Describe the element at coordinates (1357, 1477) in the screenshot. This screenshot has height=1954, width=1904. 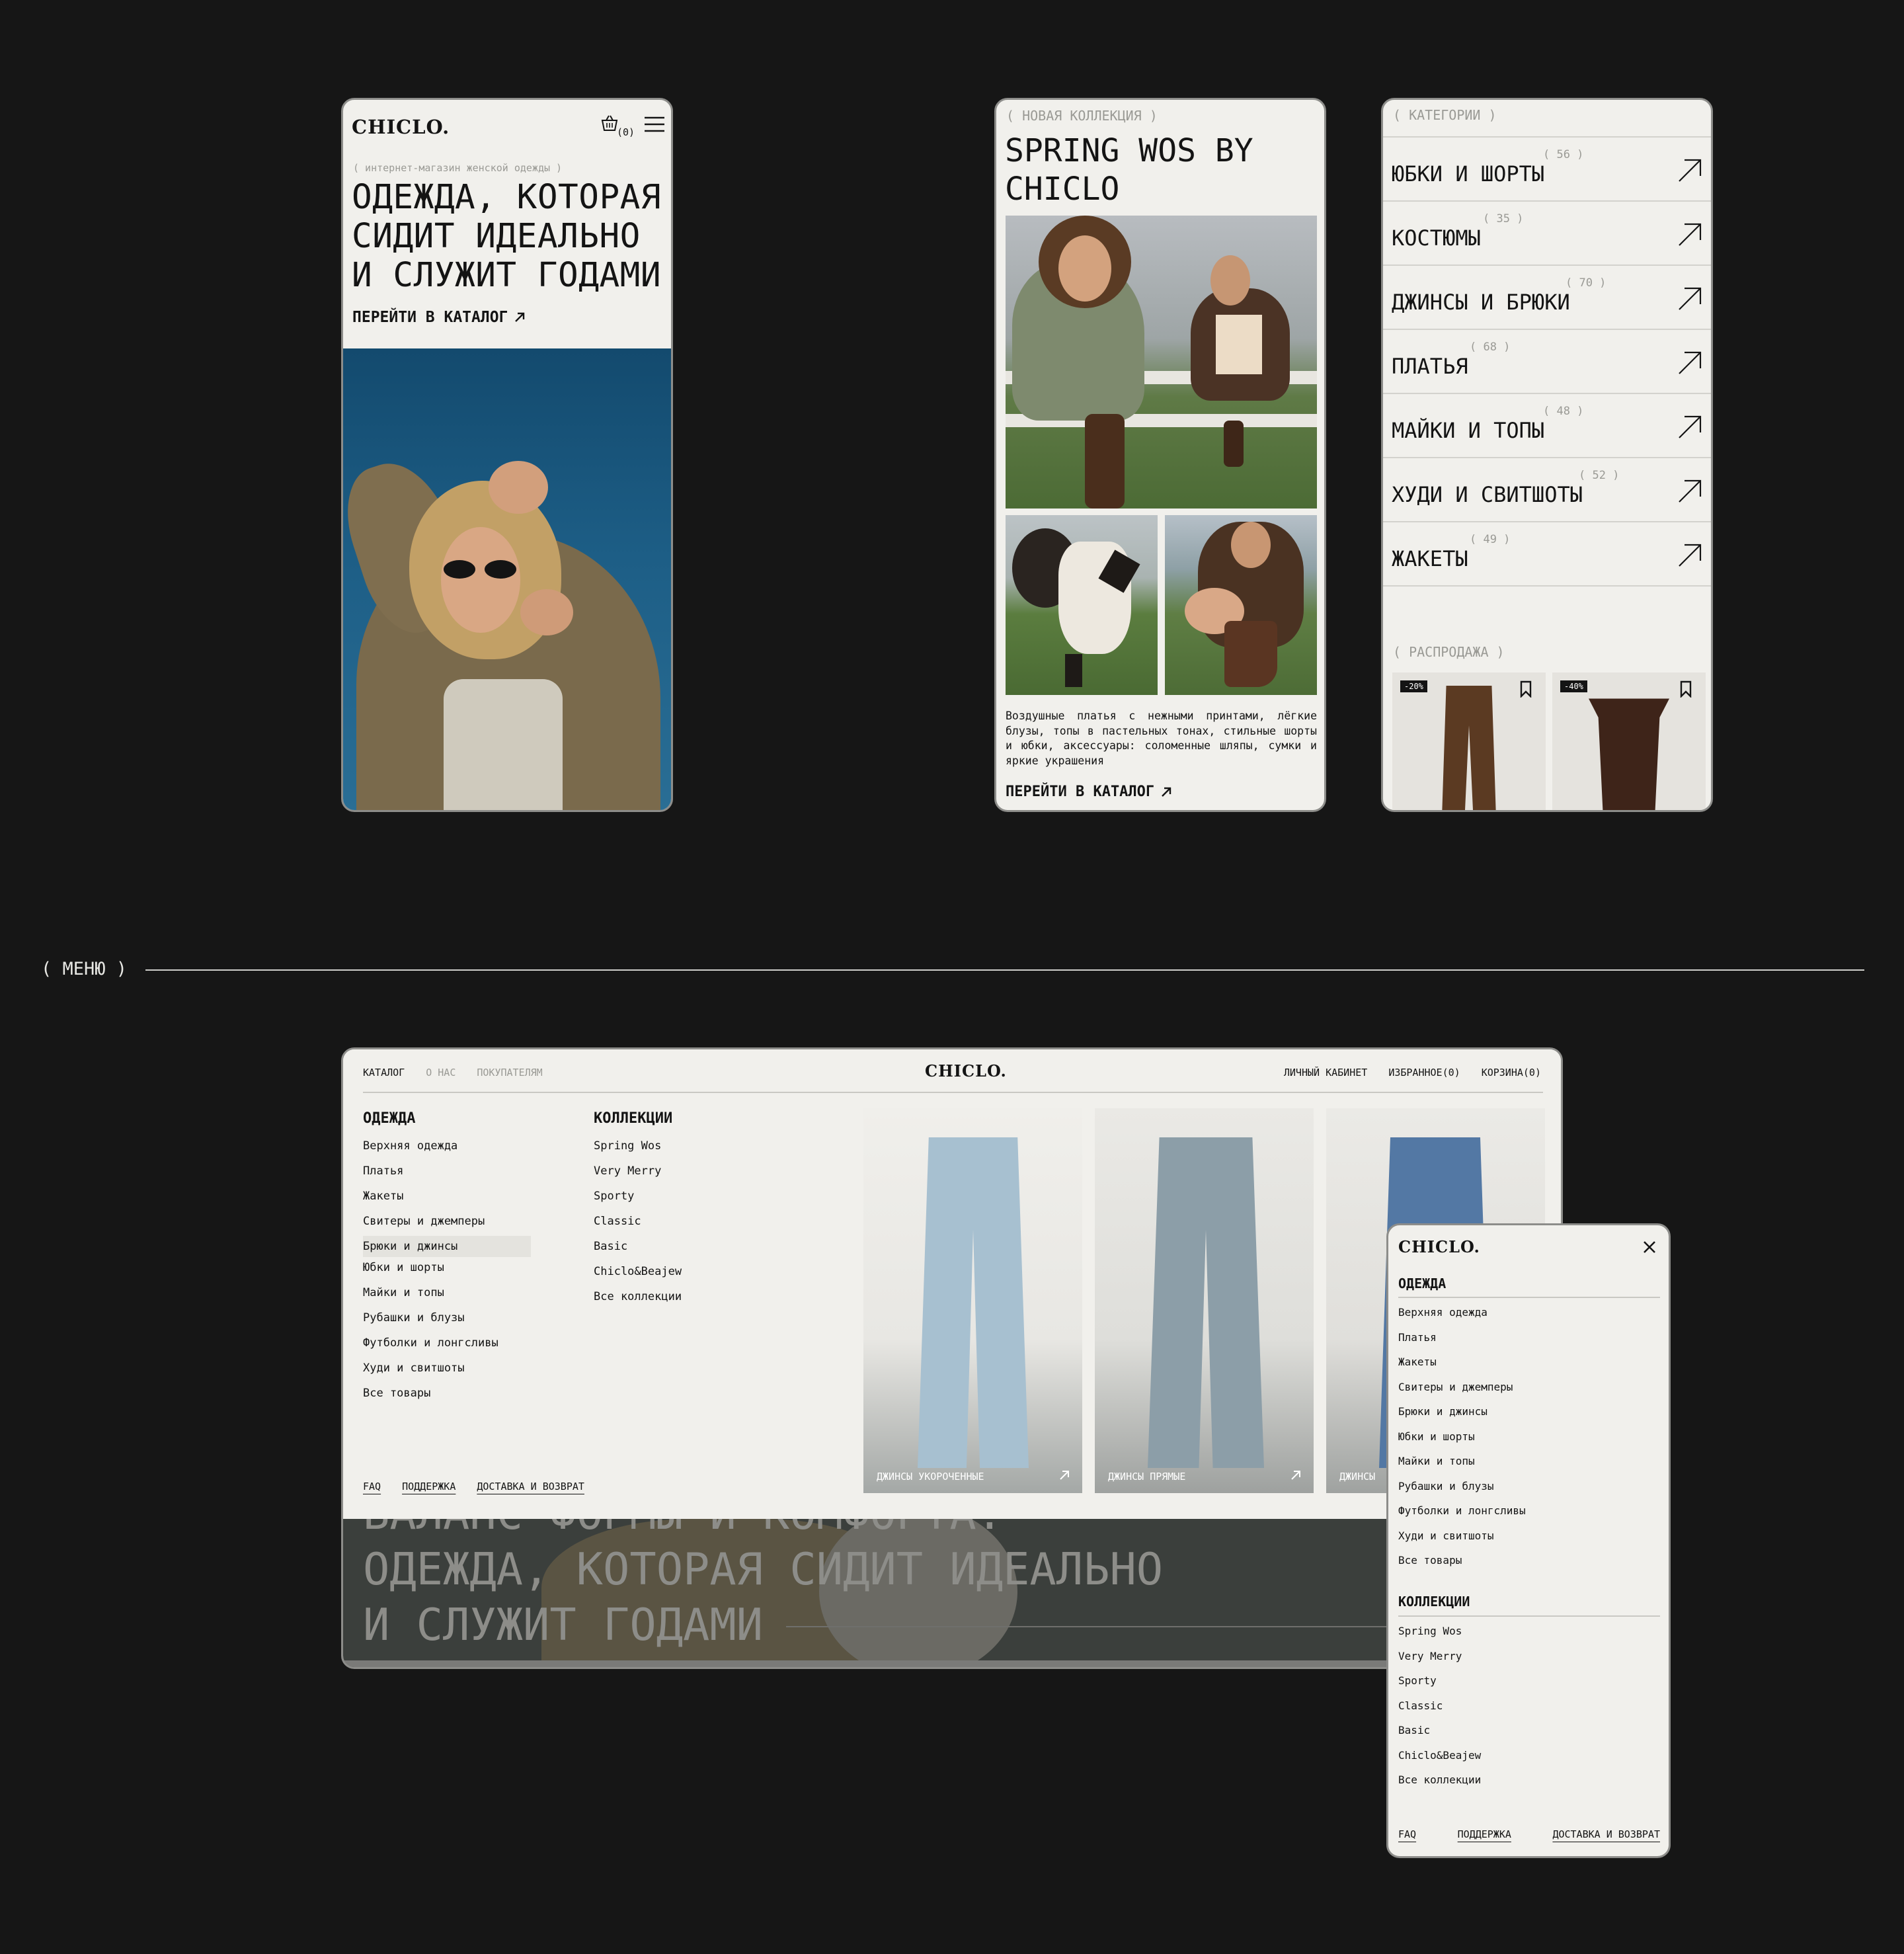
I see `product-label: ДЖИНСЫ` at that location.